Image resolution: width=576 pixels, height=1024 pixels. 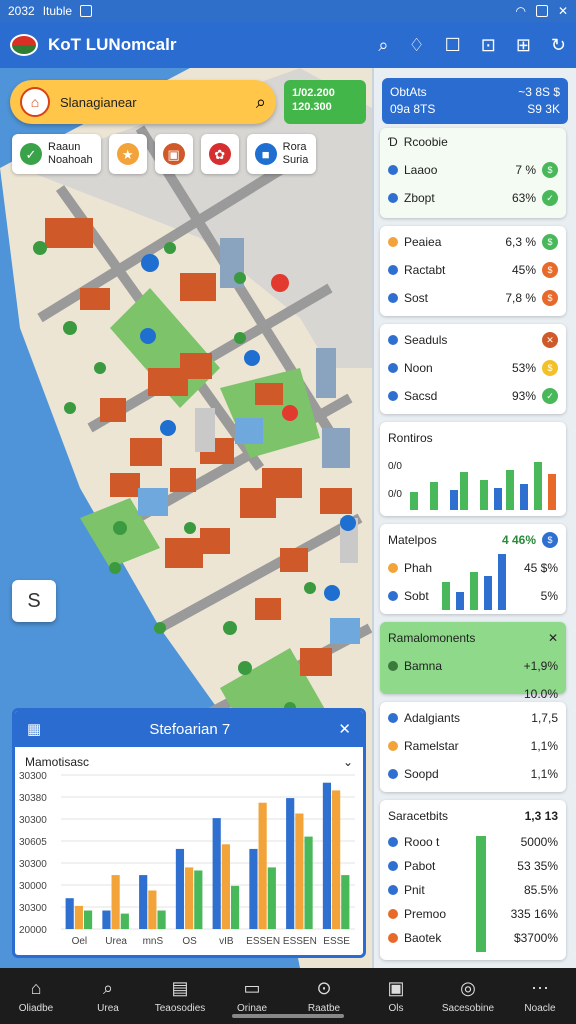 I want to click on x-tick-label: OS, so click(x=189, y=941).